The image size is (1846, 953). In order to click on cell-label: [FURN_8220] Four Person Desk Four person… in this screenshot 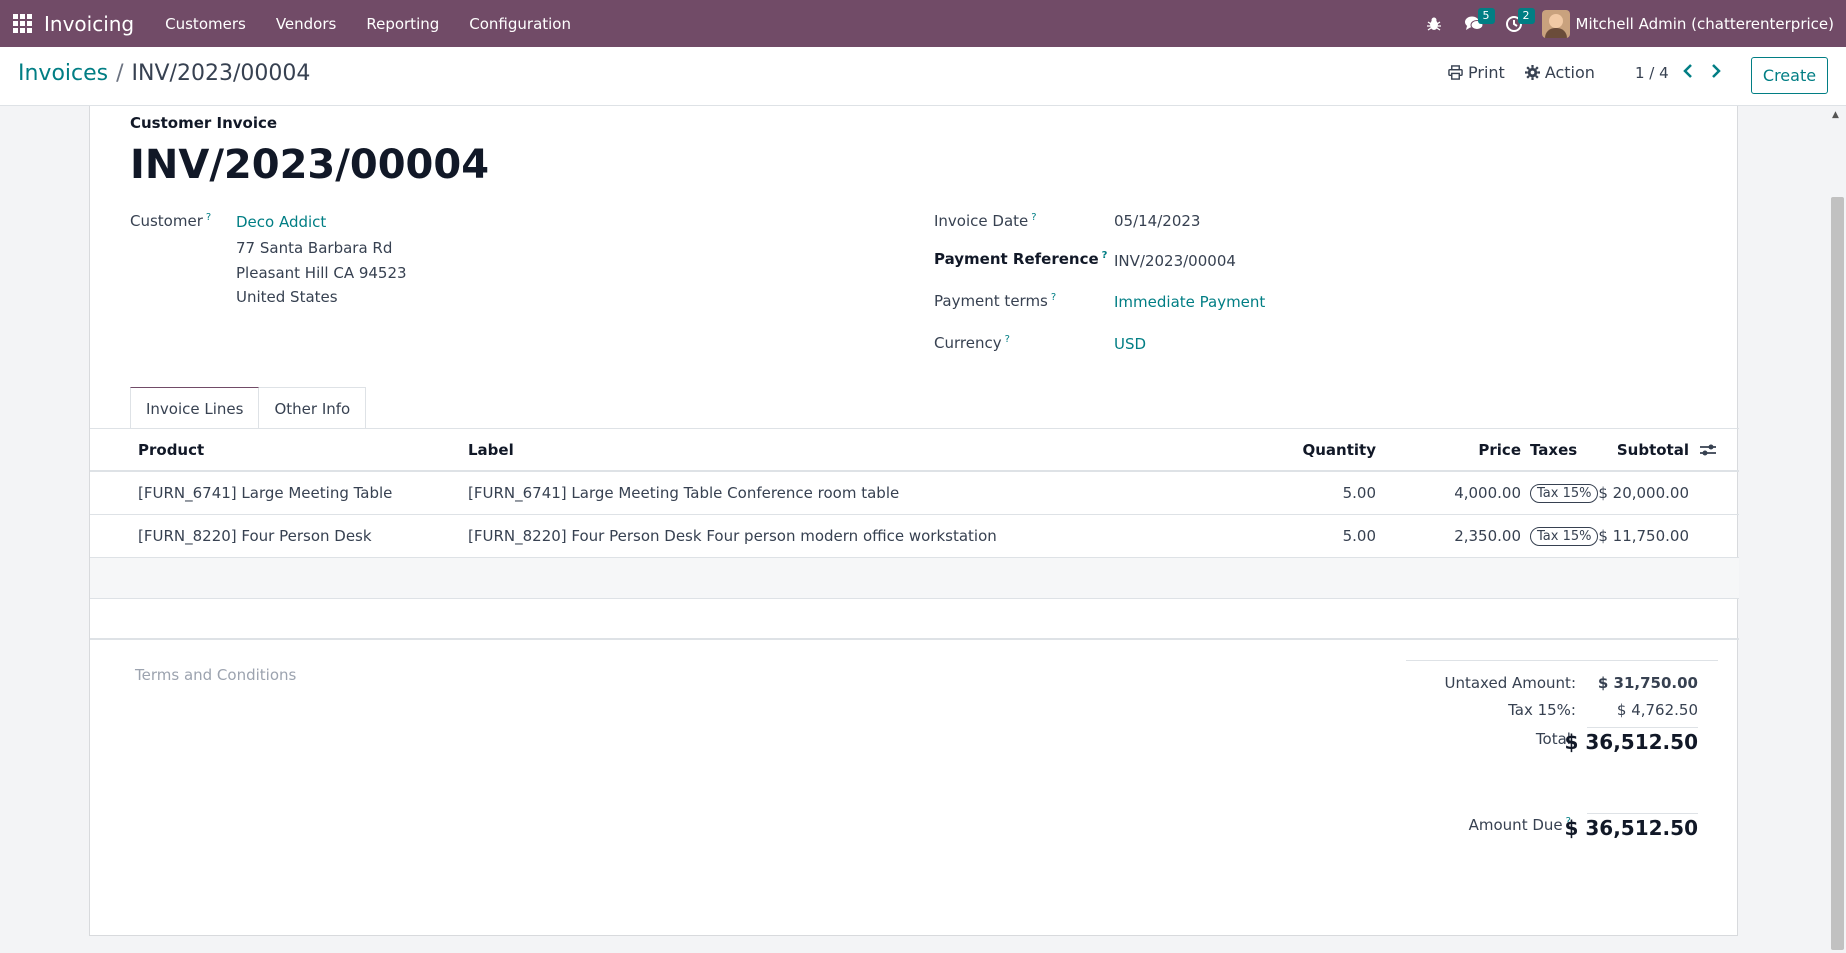, I will do `click(732, 536)`.